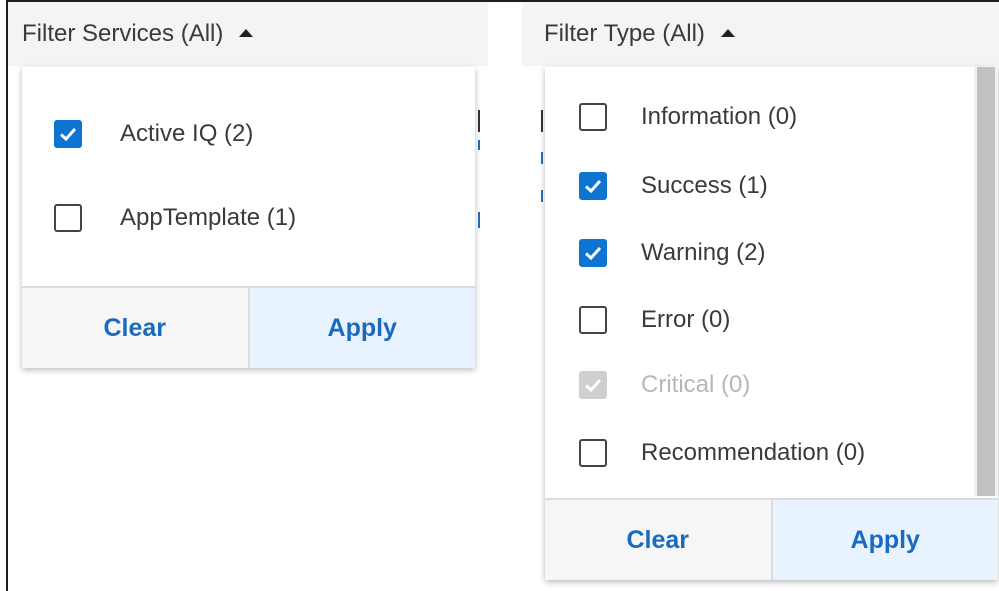 This screenshot has height=591, width=999. I want to click on filter-services-title: Filter Services (All), so click(123, 33).